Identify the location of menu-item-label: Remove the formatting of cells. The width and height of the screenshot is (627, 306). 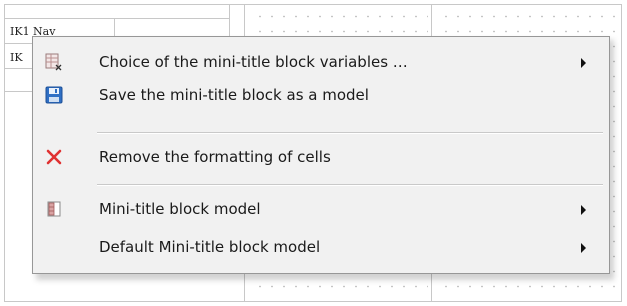
(215, 157).